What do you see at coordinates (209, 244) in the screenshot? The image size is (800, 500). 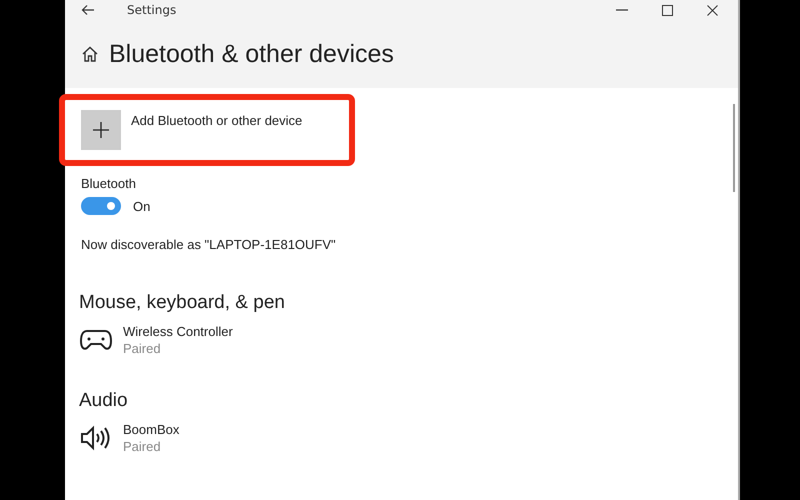 I see `discoverable-text: Now discoverable as "LAPTOP-1E81OUFV"` at bounding box center [209, 244].